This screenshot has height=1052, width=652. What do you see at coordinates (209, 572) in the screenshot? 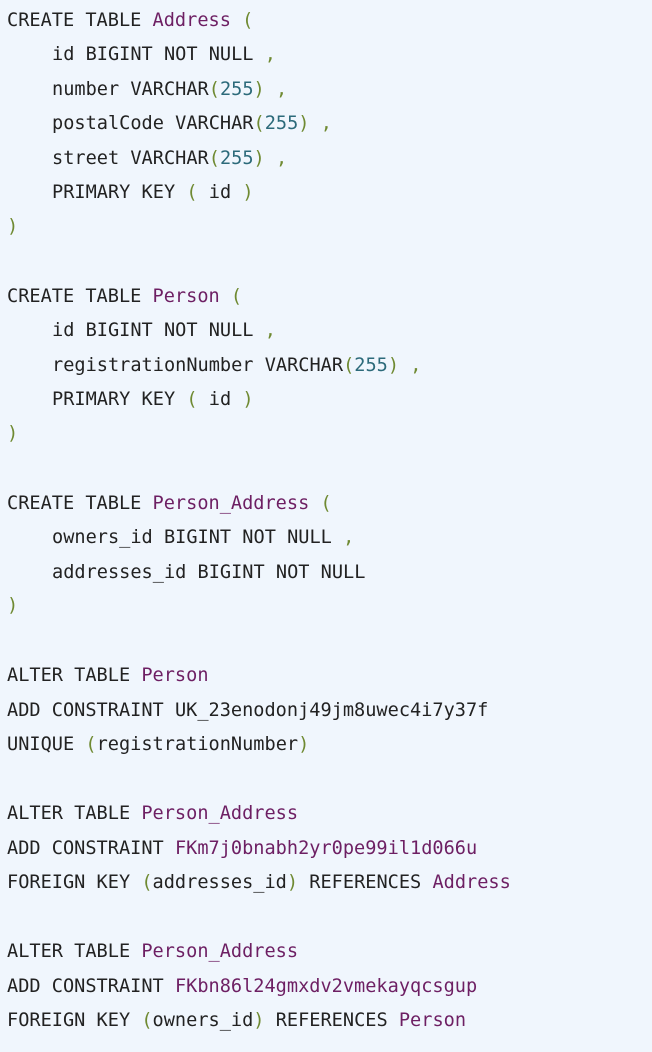
I see `column-def-line: addresses_id BIGINT NOT NULL` at bounding box center [209, 572].